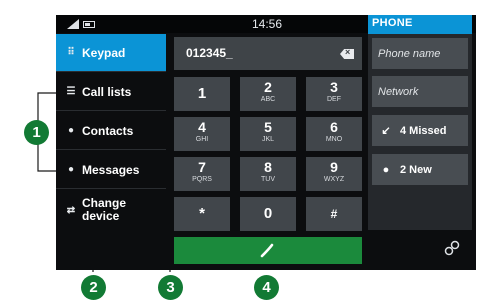 This screenshot has width=478, height=306. I want to click on menu-item-label: Call lists, so click(107, 91).